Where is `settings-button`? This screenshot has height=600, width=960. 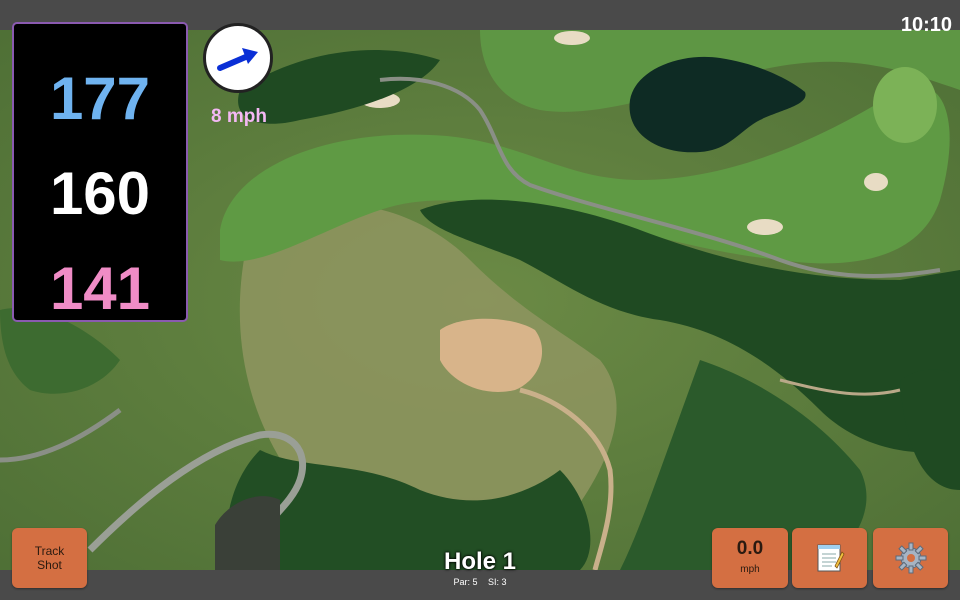 settings-button is located at coordinates (910, 558).